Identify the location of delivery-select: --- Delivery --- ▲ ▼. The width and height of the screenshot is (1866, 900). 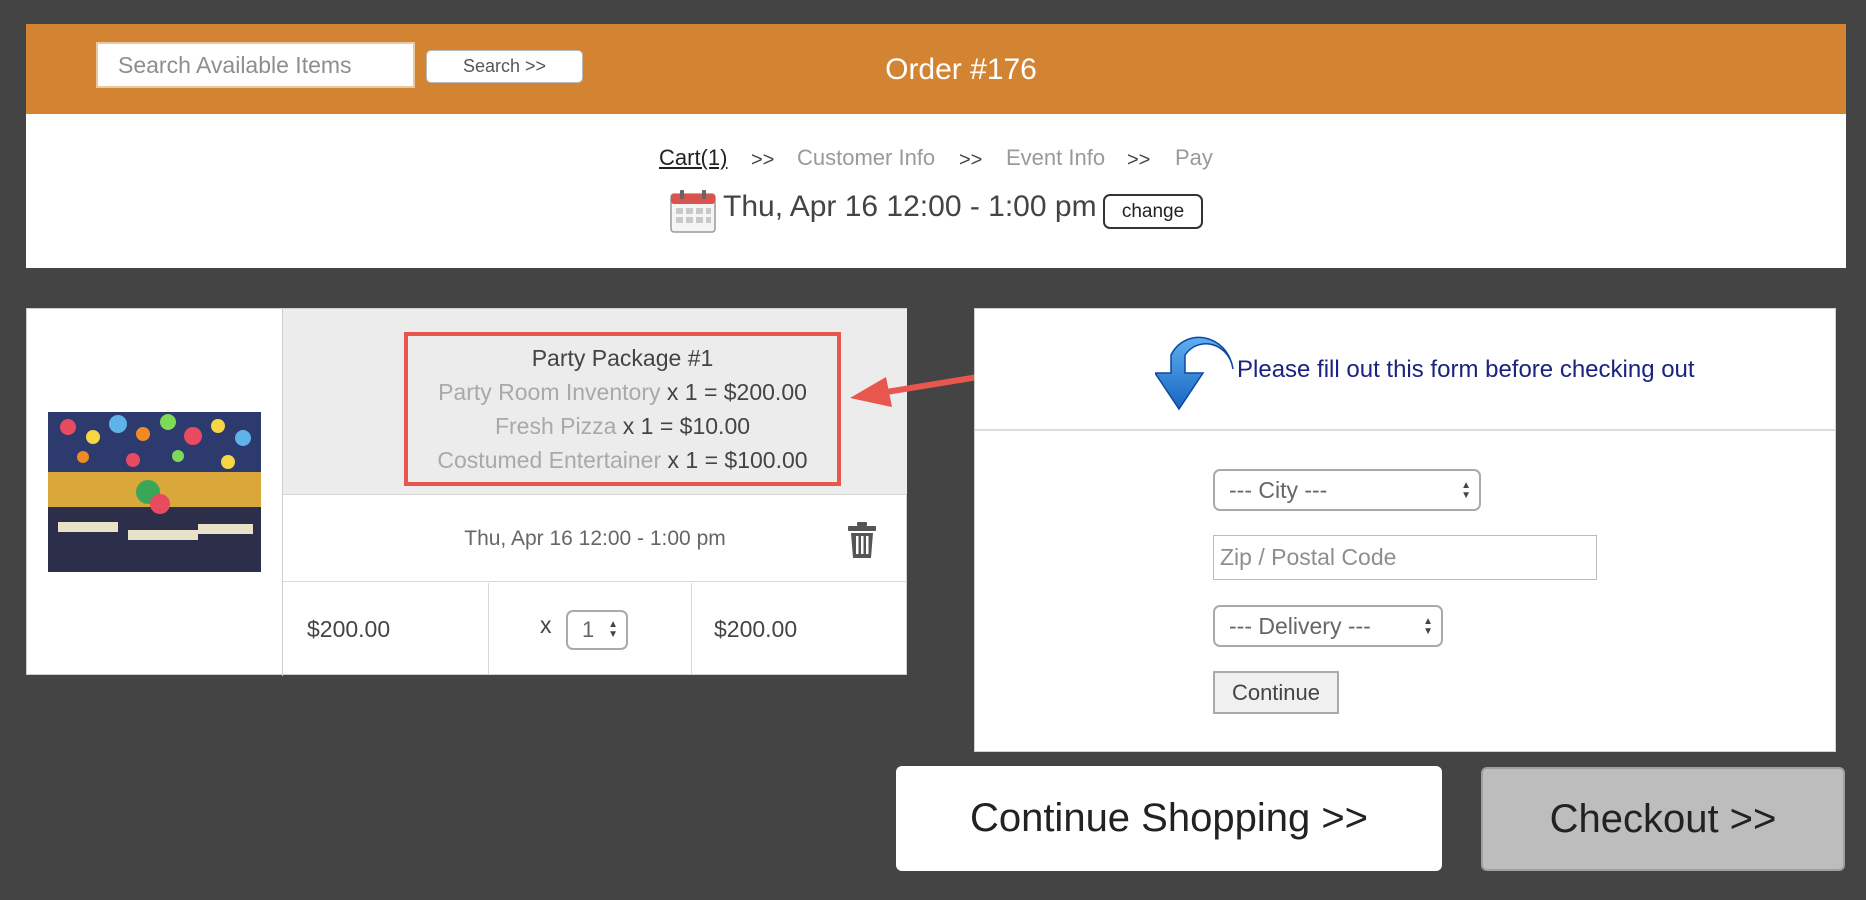
(1328, 626).